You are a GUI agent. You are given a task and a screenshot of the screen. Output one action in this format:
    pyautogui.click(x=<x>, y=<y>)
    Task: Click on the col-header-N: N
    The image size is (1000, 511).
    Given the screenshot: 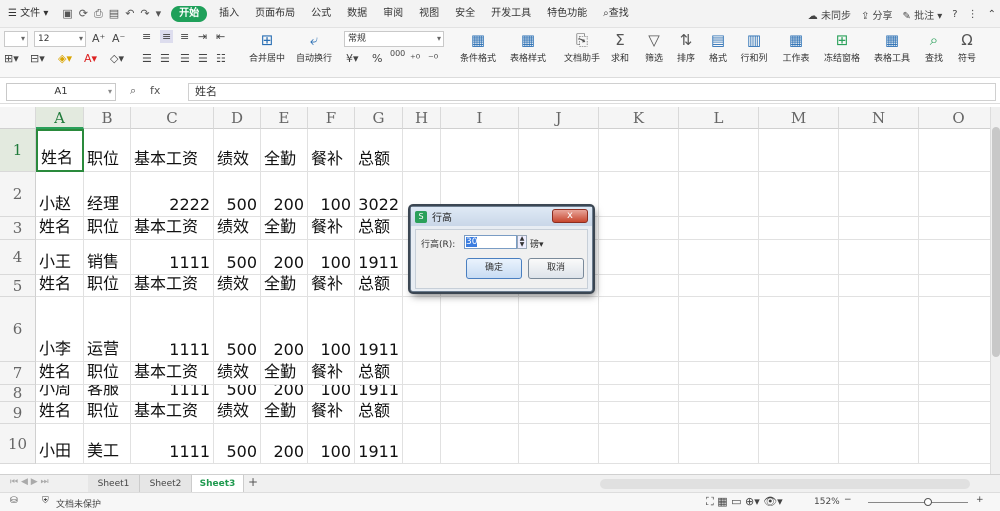 What is the action you would take?
    pyautogui.click(x=879, y=118)
    